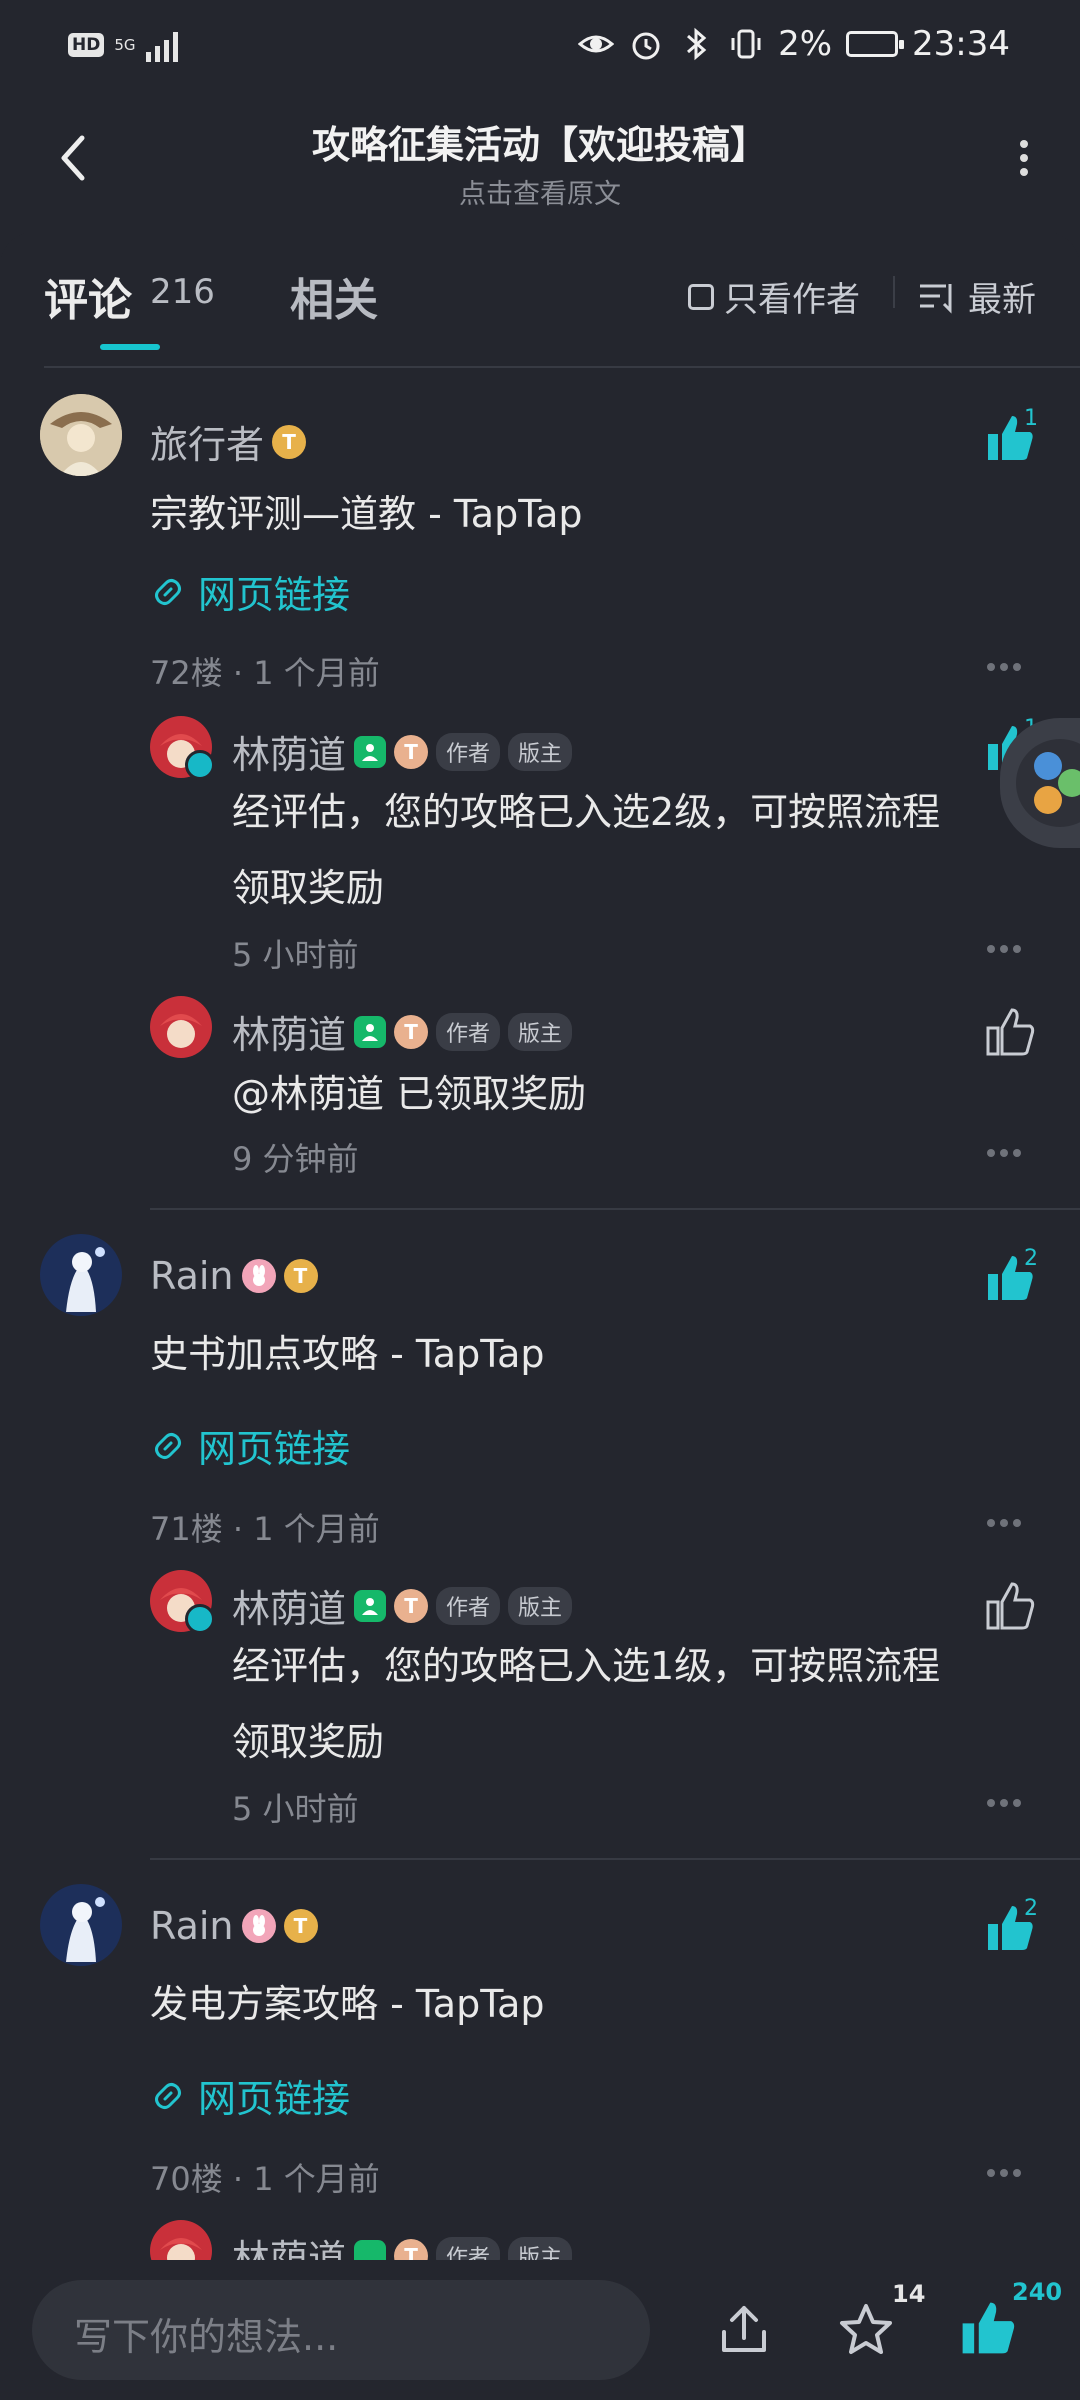 The height and width of the screenshot is (2400, 1080). What do you see at coordinates (88, 296) in the screenshot?
I see `tab-comments: 评论` at bounding box center [88, 296].